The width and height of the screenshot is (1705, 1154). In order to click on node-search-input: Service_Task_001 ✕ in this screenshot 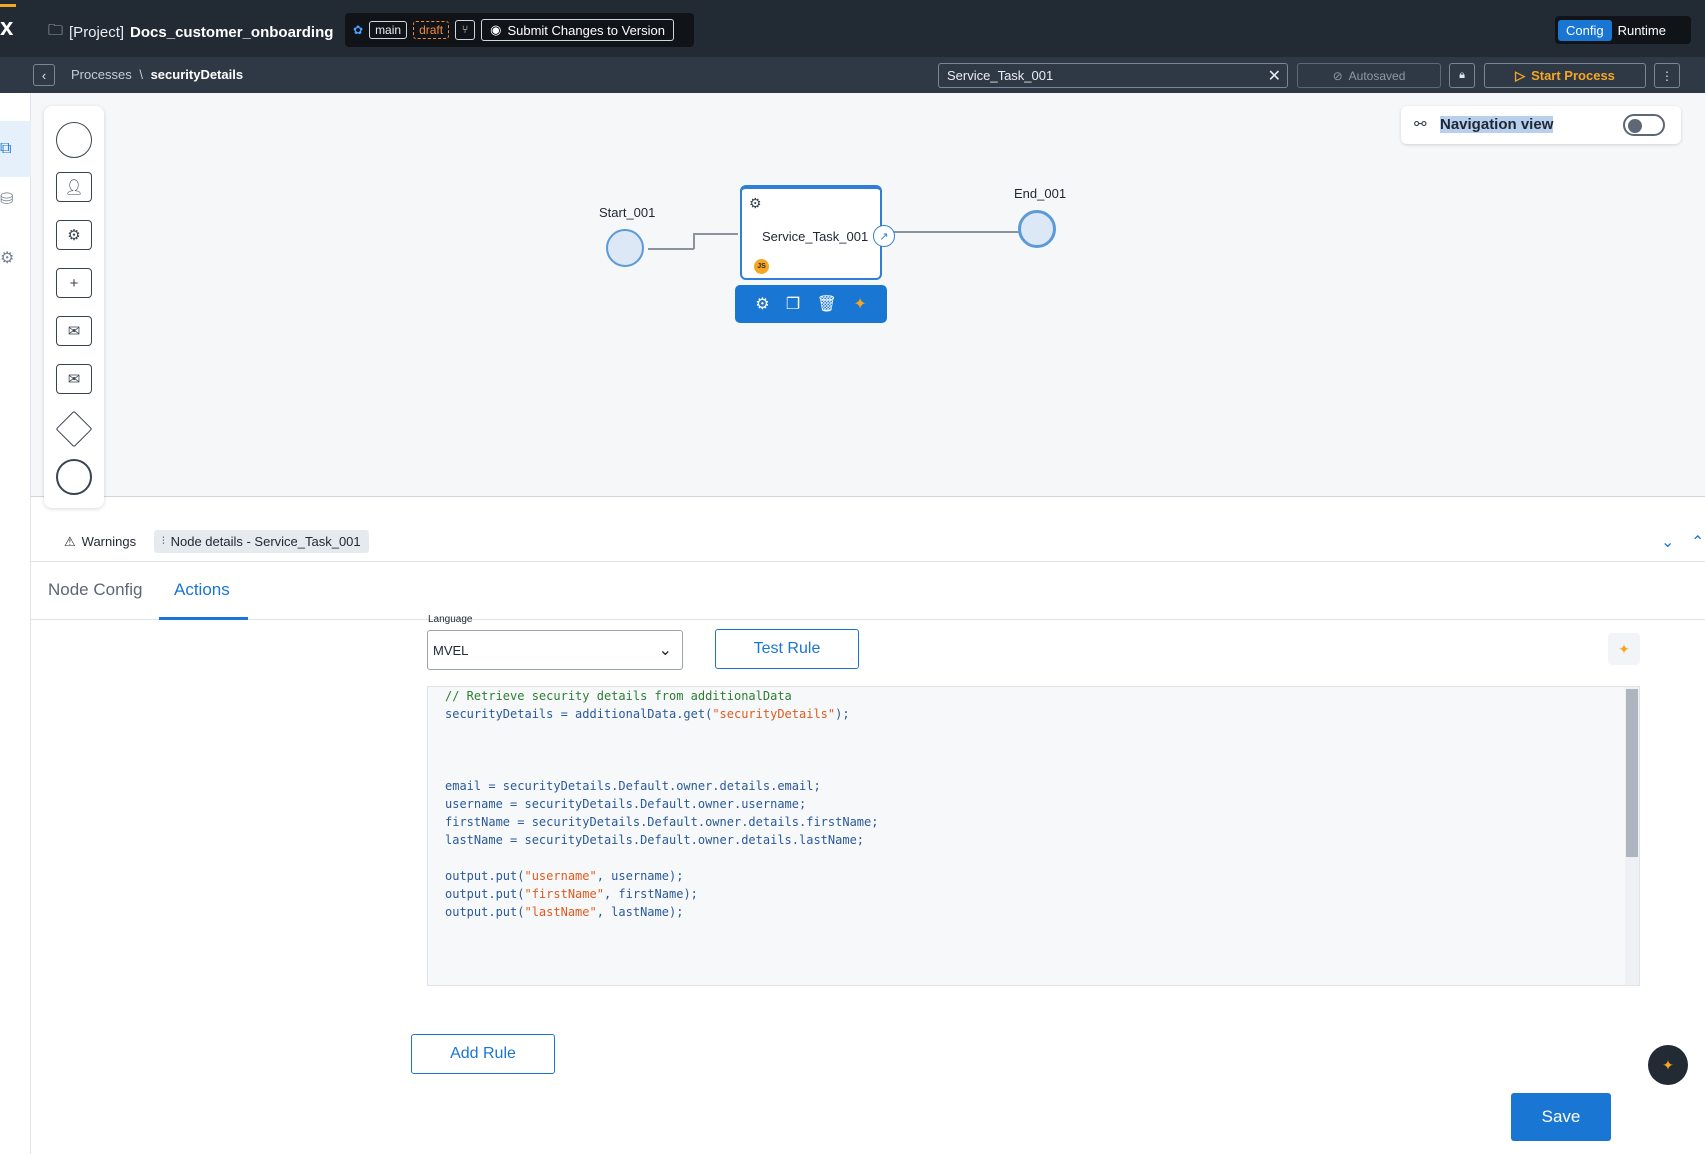, I will do `click(1113, 75)`.